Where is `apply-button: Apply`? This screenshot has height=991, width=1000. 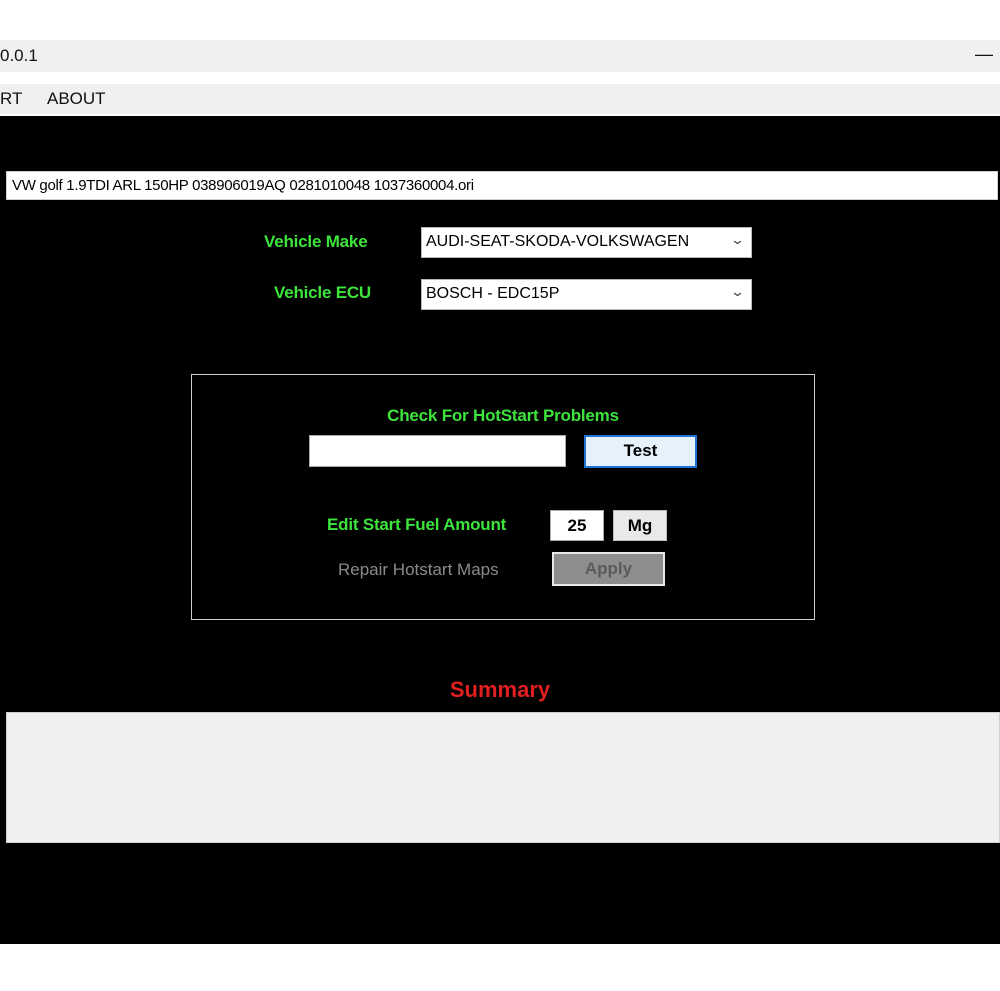
apply-button: Apply is located at coordinates (608, 569).